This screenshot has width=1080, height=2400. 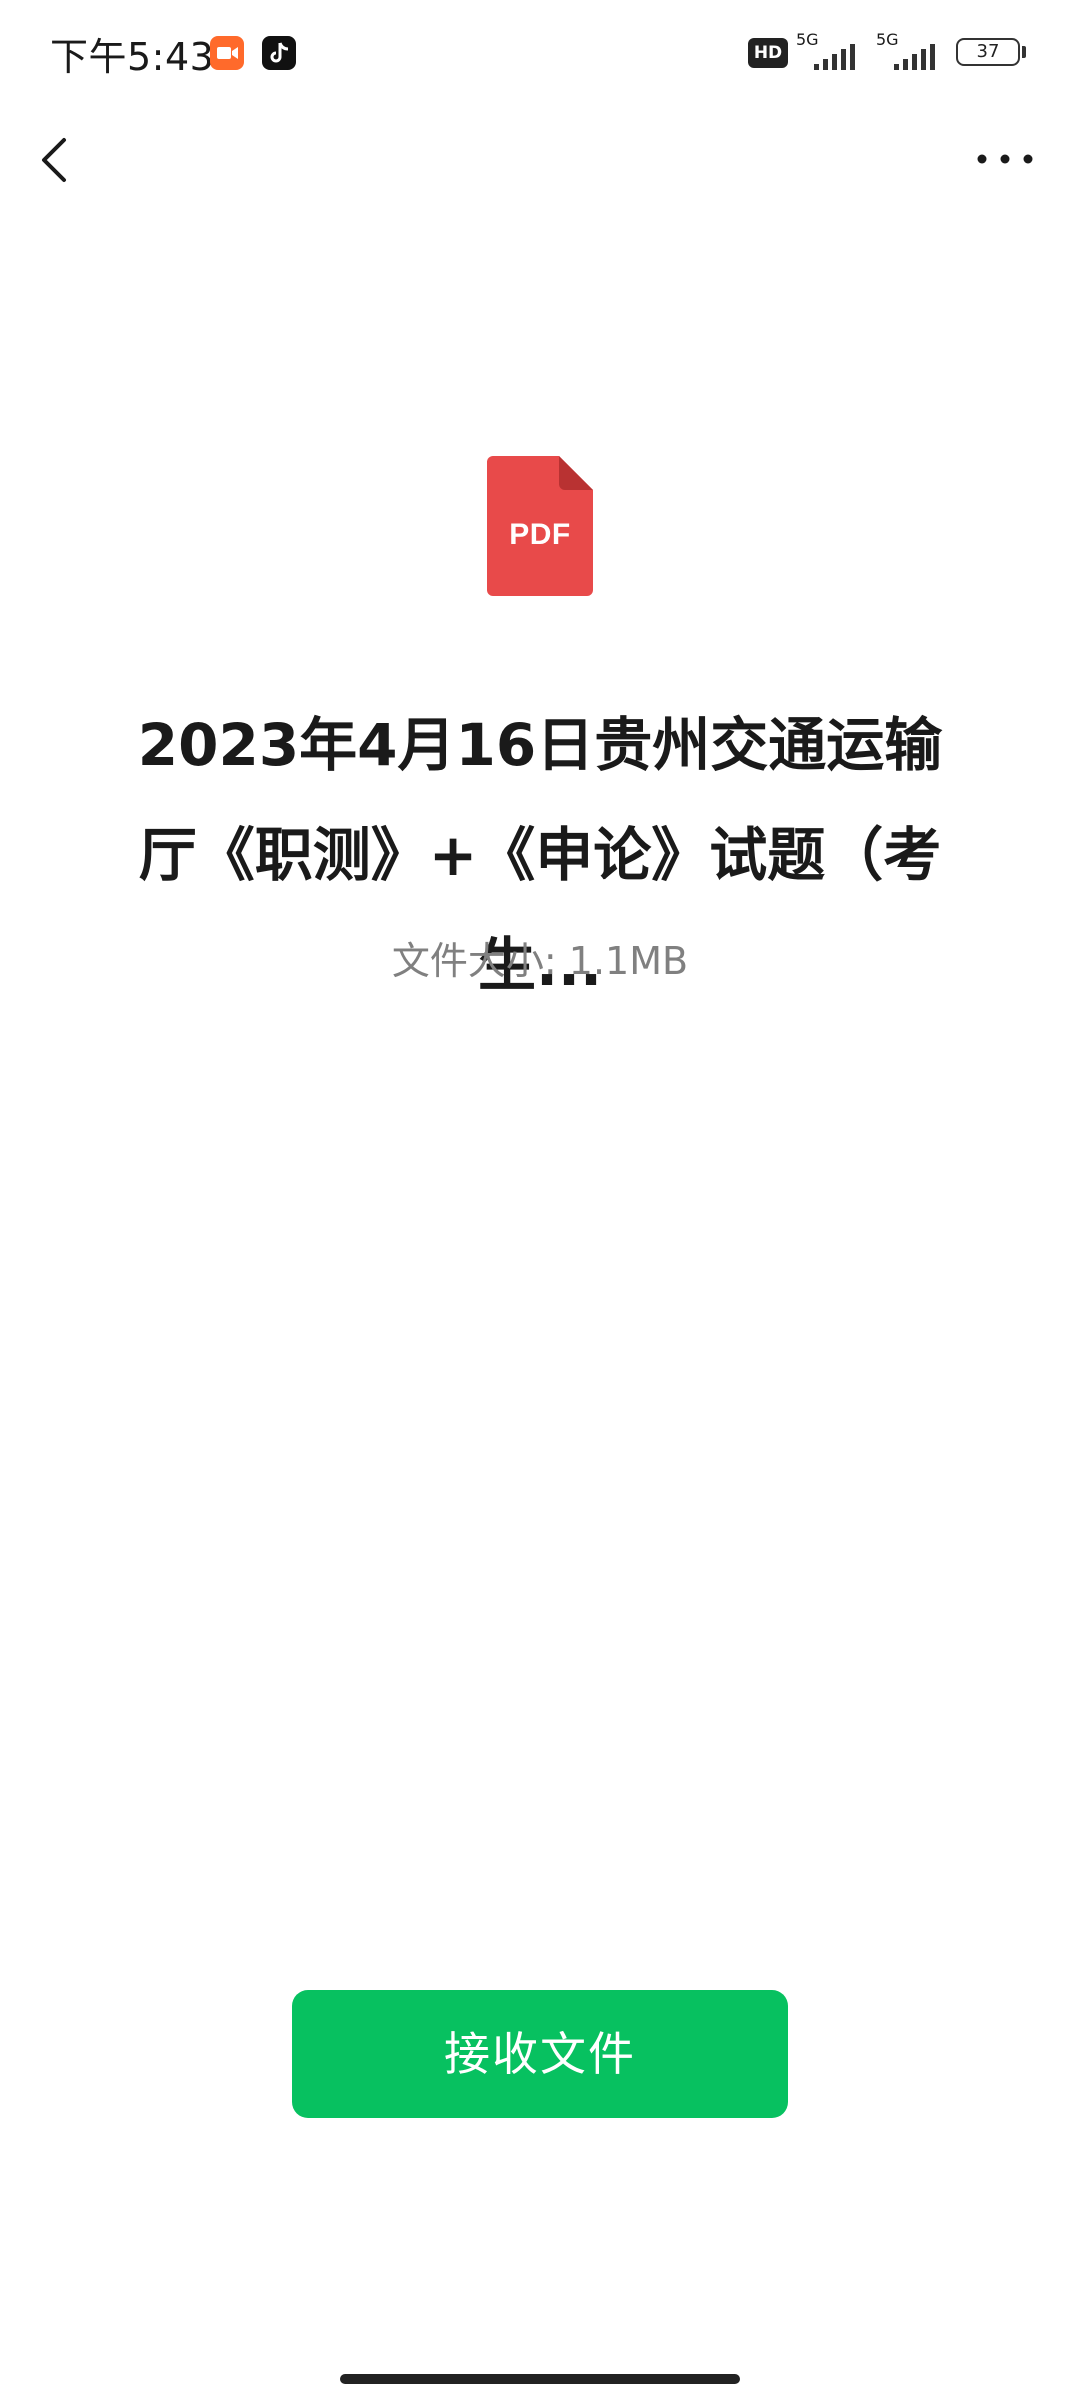 I want to click on accept-file-label: 接收文件, so click(x=540, y=2054).